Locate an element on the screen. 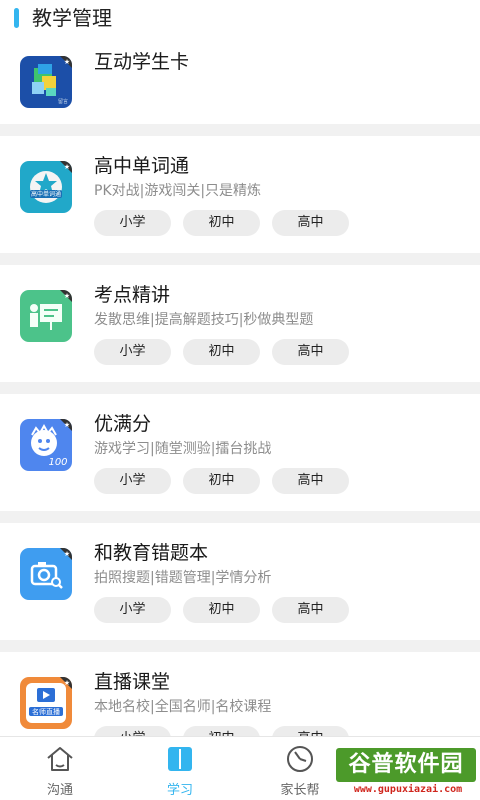  tab-label: 沟通 is located at coordinates (59, 790).